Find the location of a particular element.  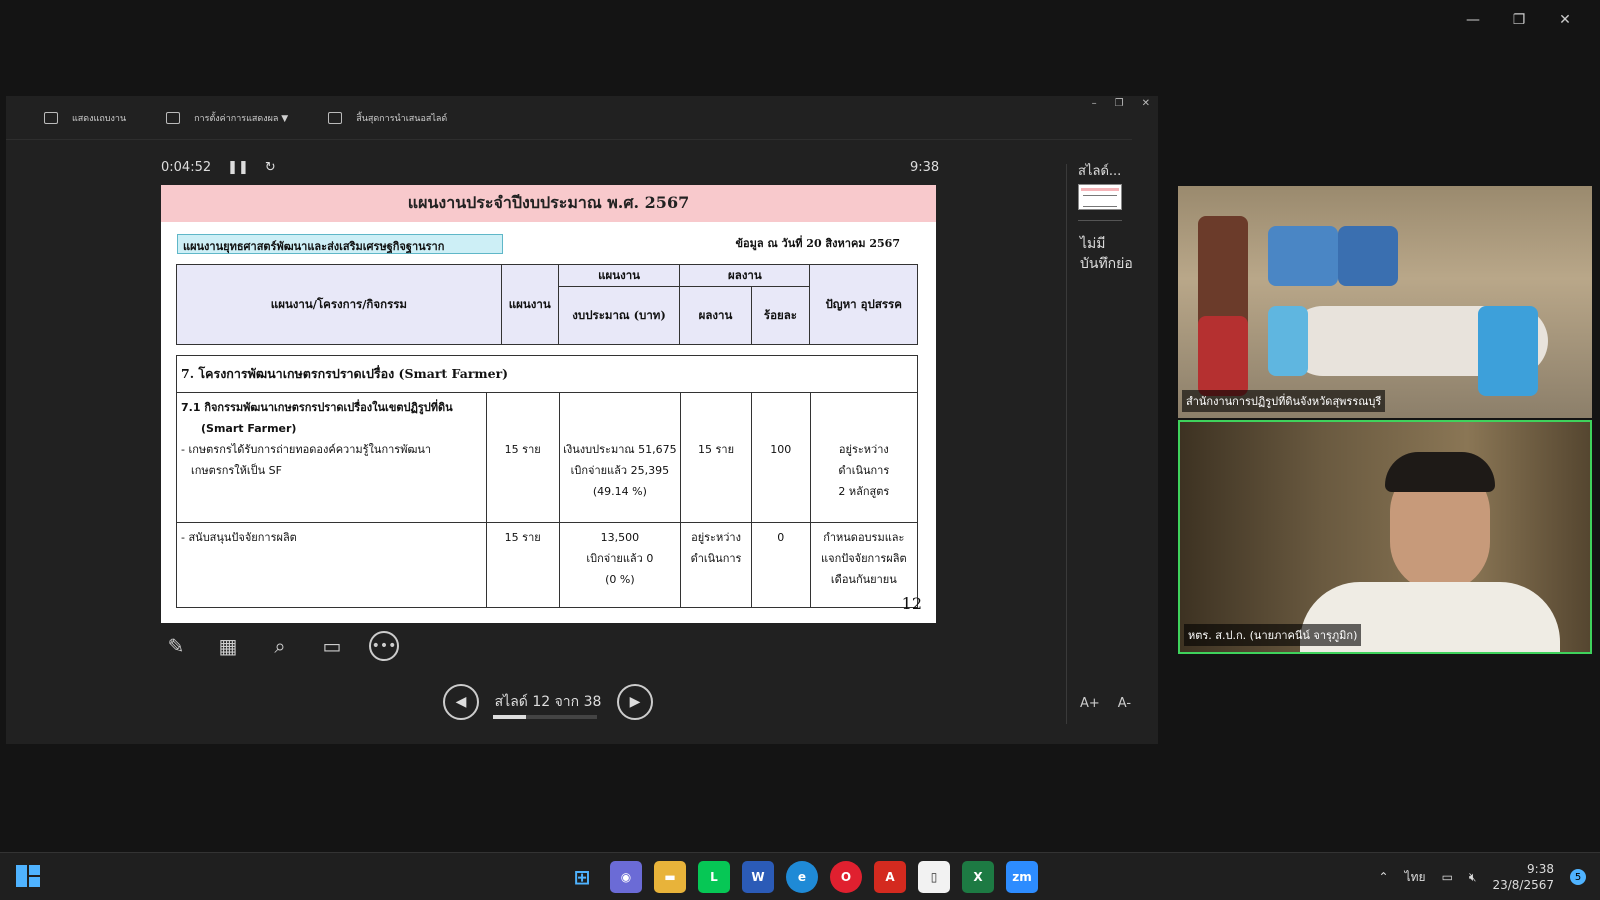

network-icon: ▭ is located at coordinates (1447, 877).